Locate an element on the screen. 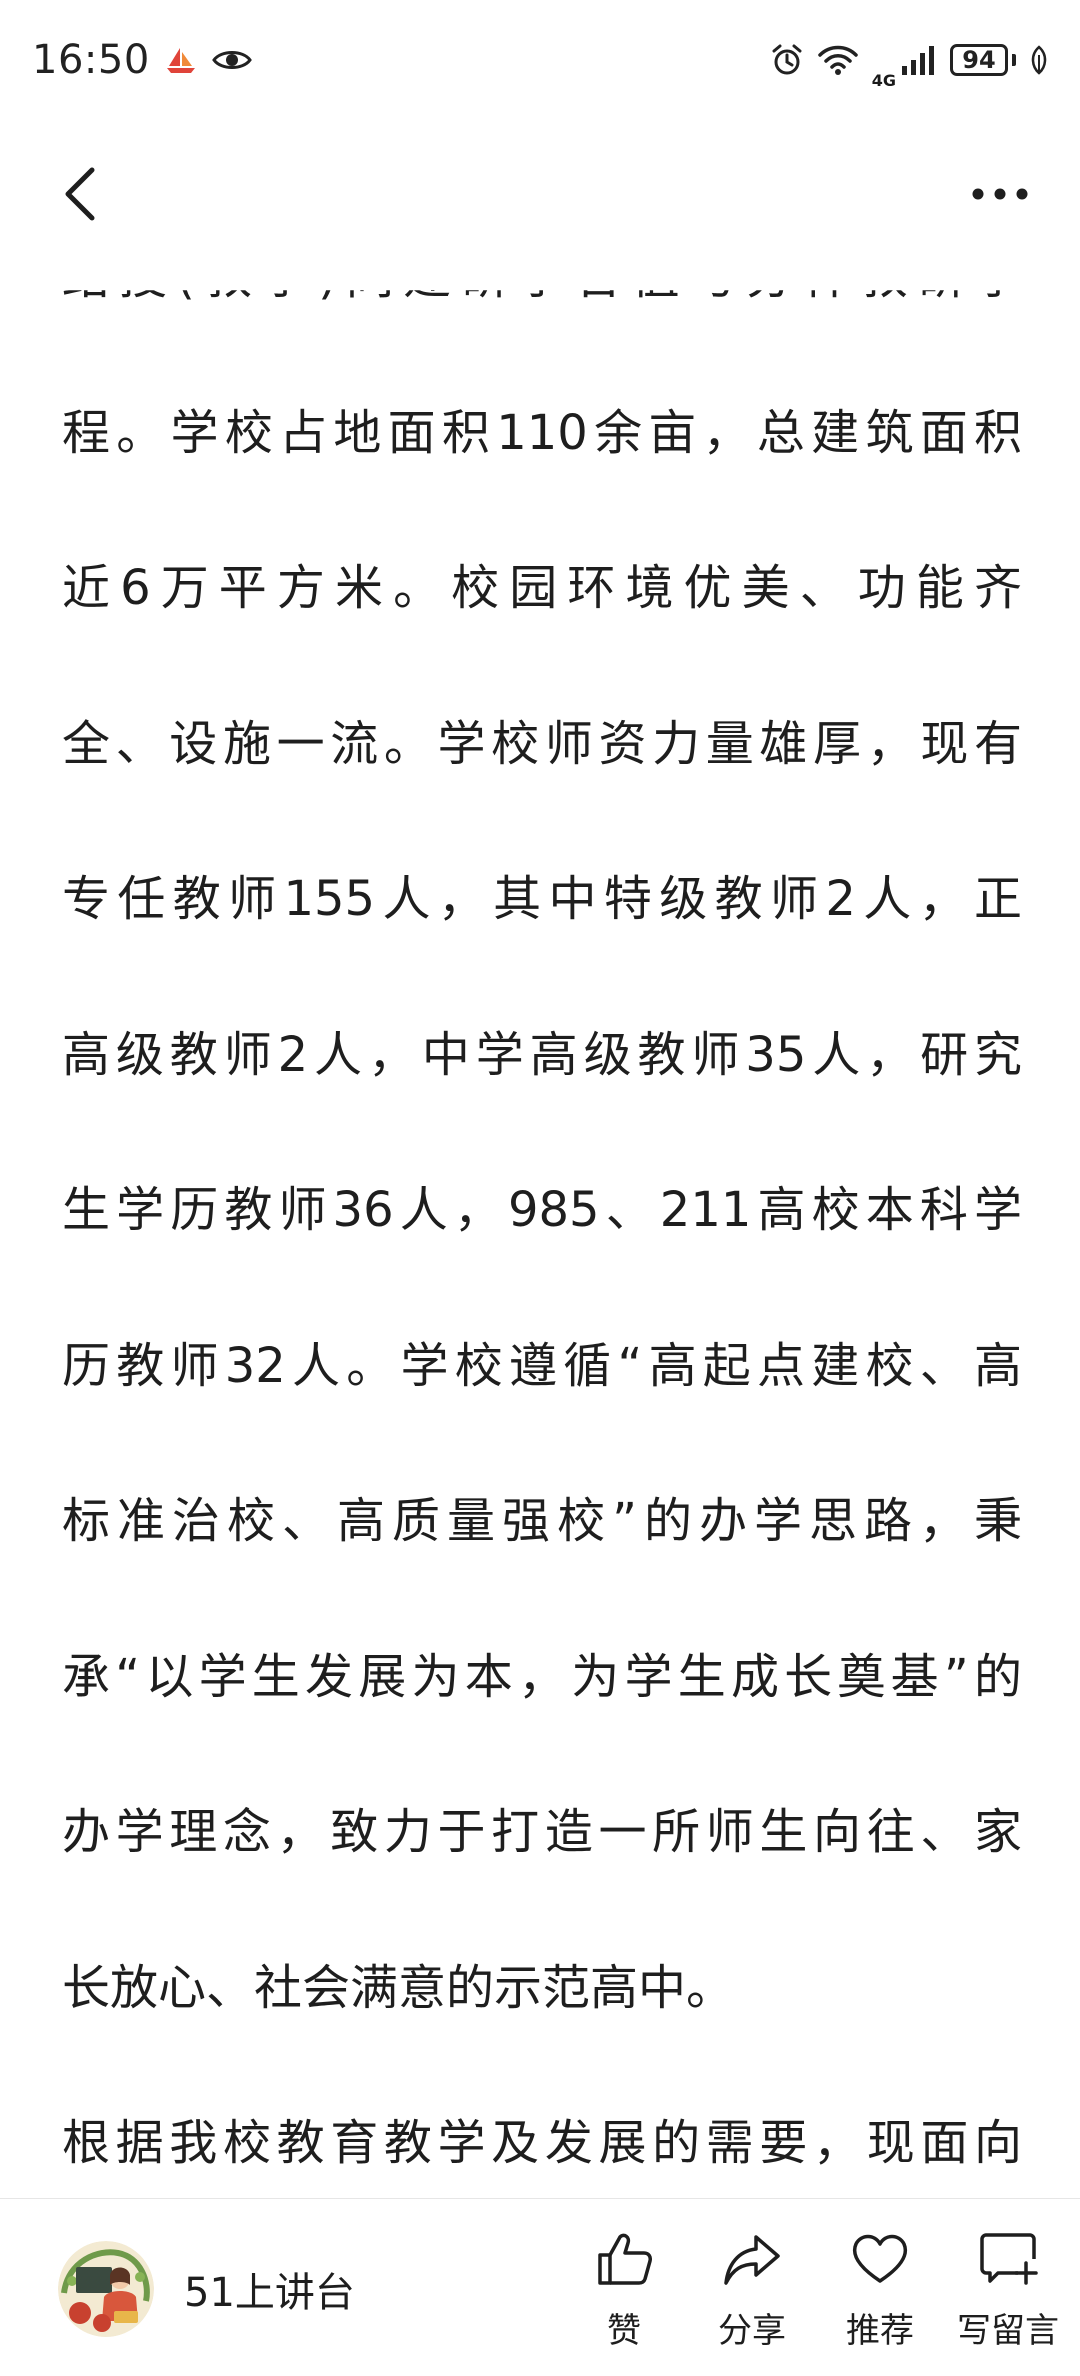  eye-icon is located at coordinates (231, 60).